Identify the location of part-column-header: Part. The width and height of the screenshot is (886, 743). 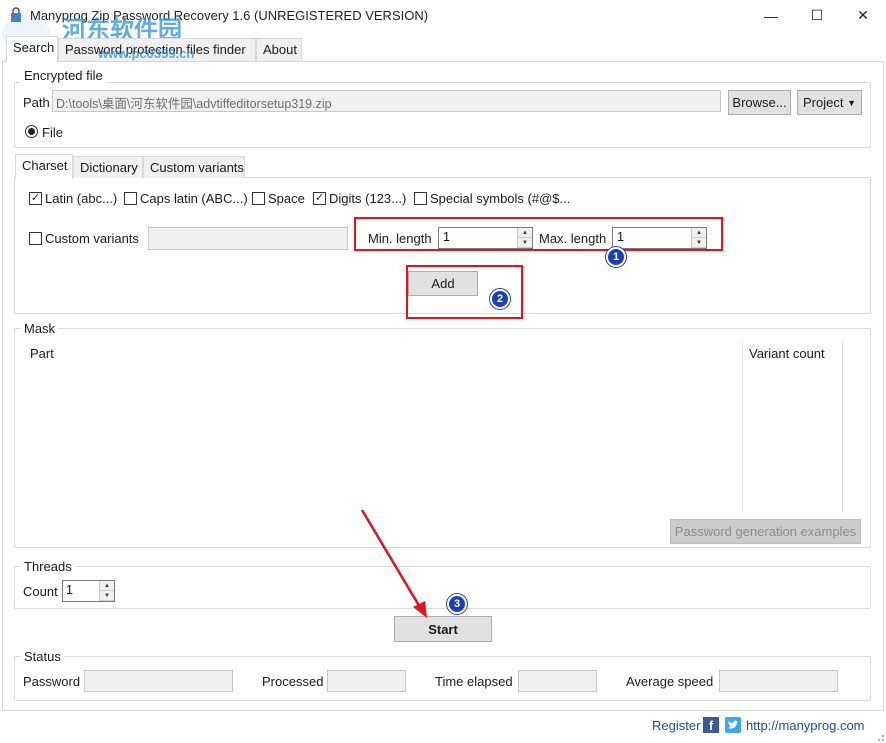
(42, 353).